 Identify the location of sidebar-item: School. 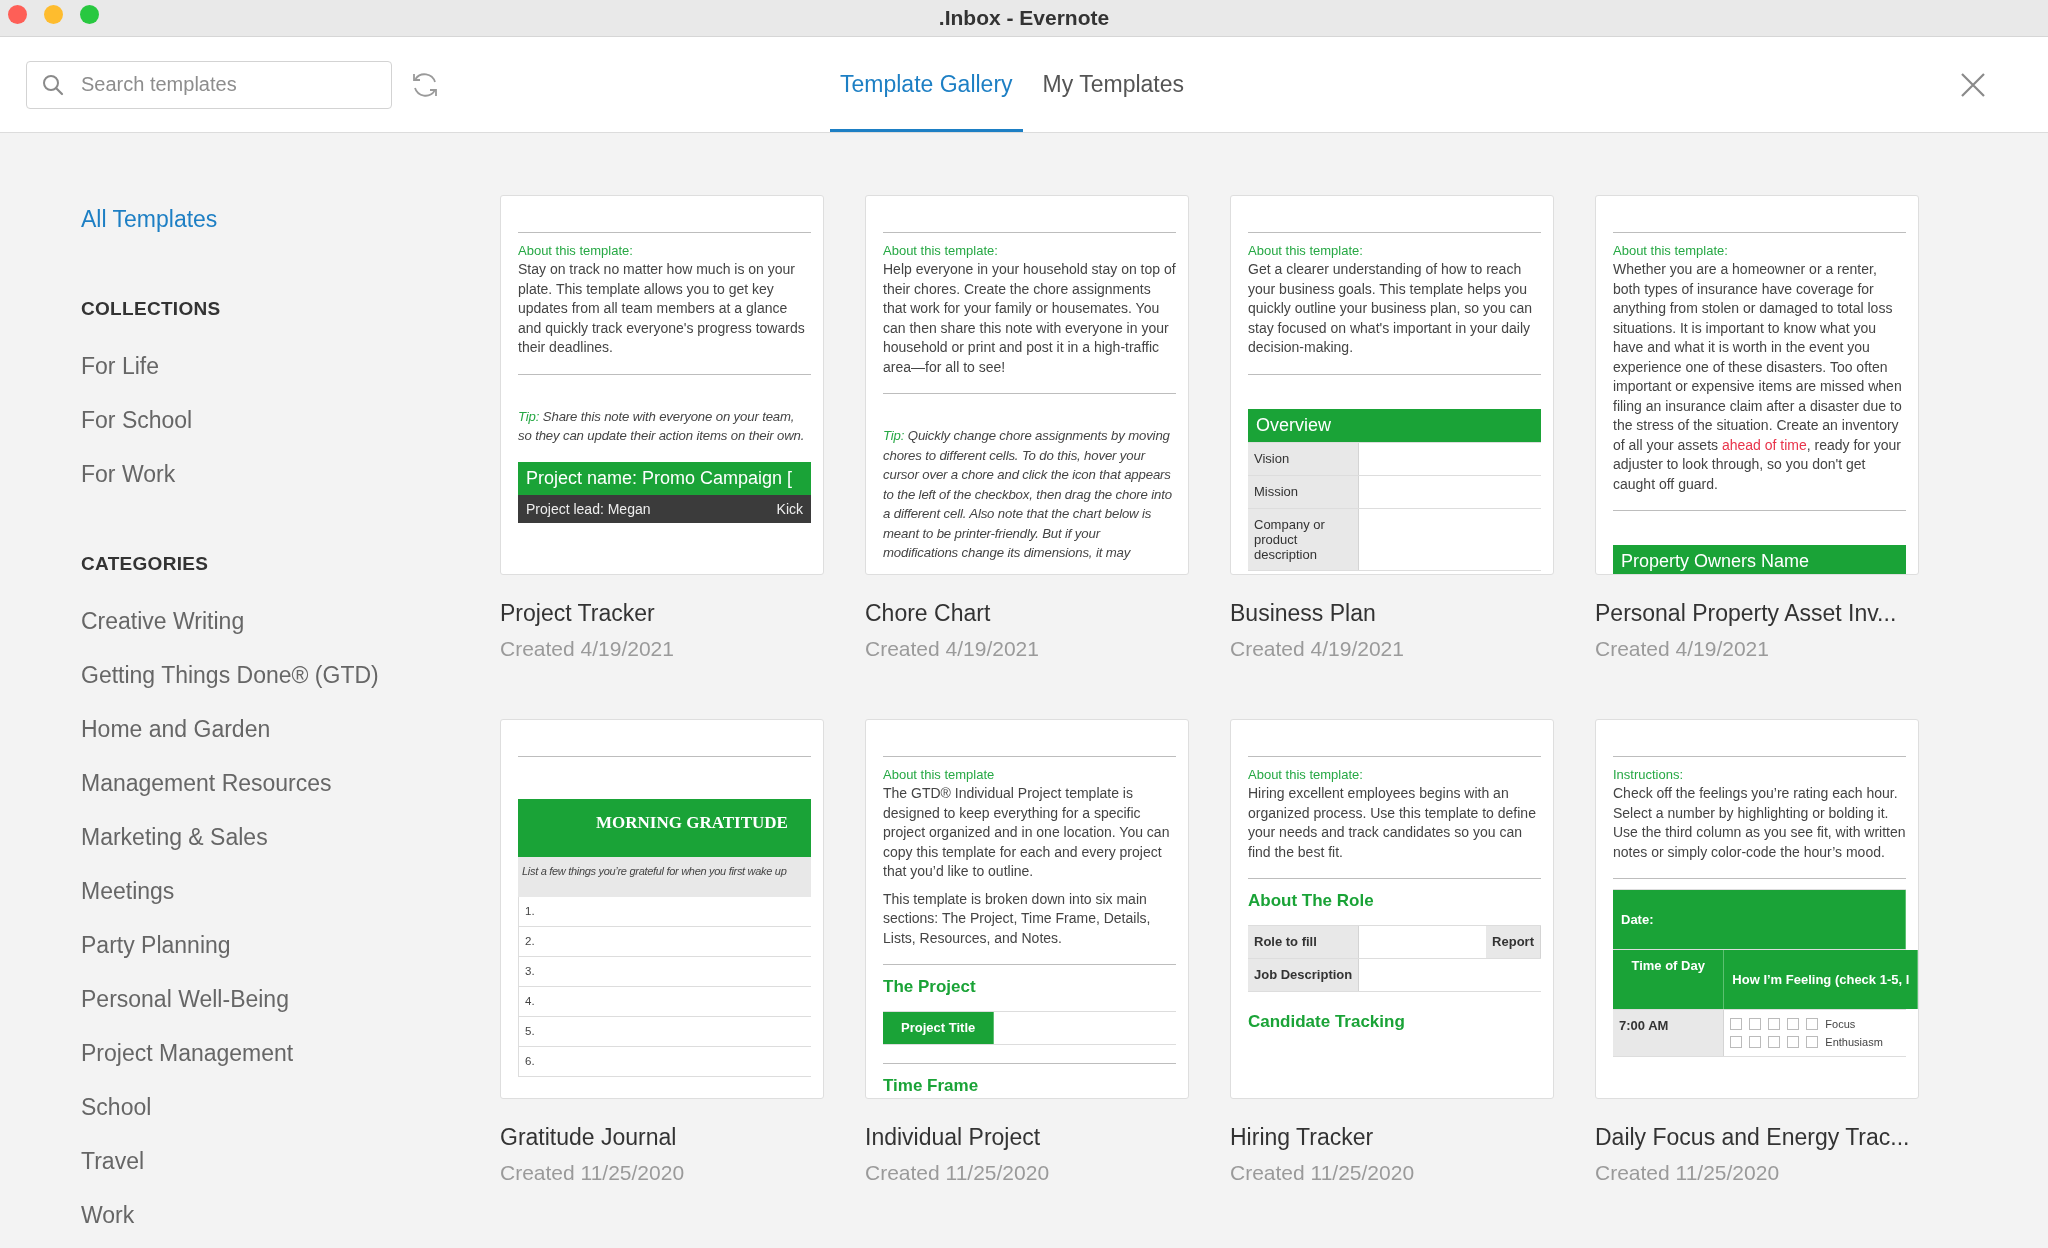
(116, 1107).